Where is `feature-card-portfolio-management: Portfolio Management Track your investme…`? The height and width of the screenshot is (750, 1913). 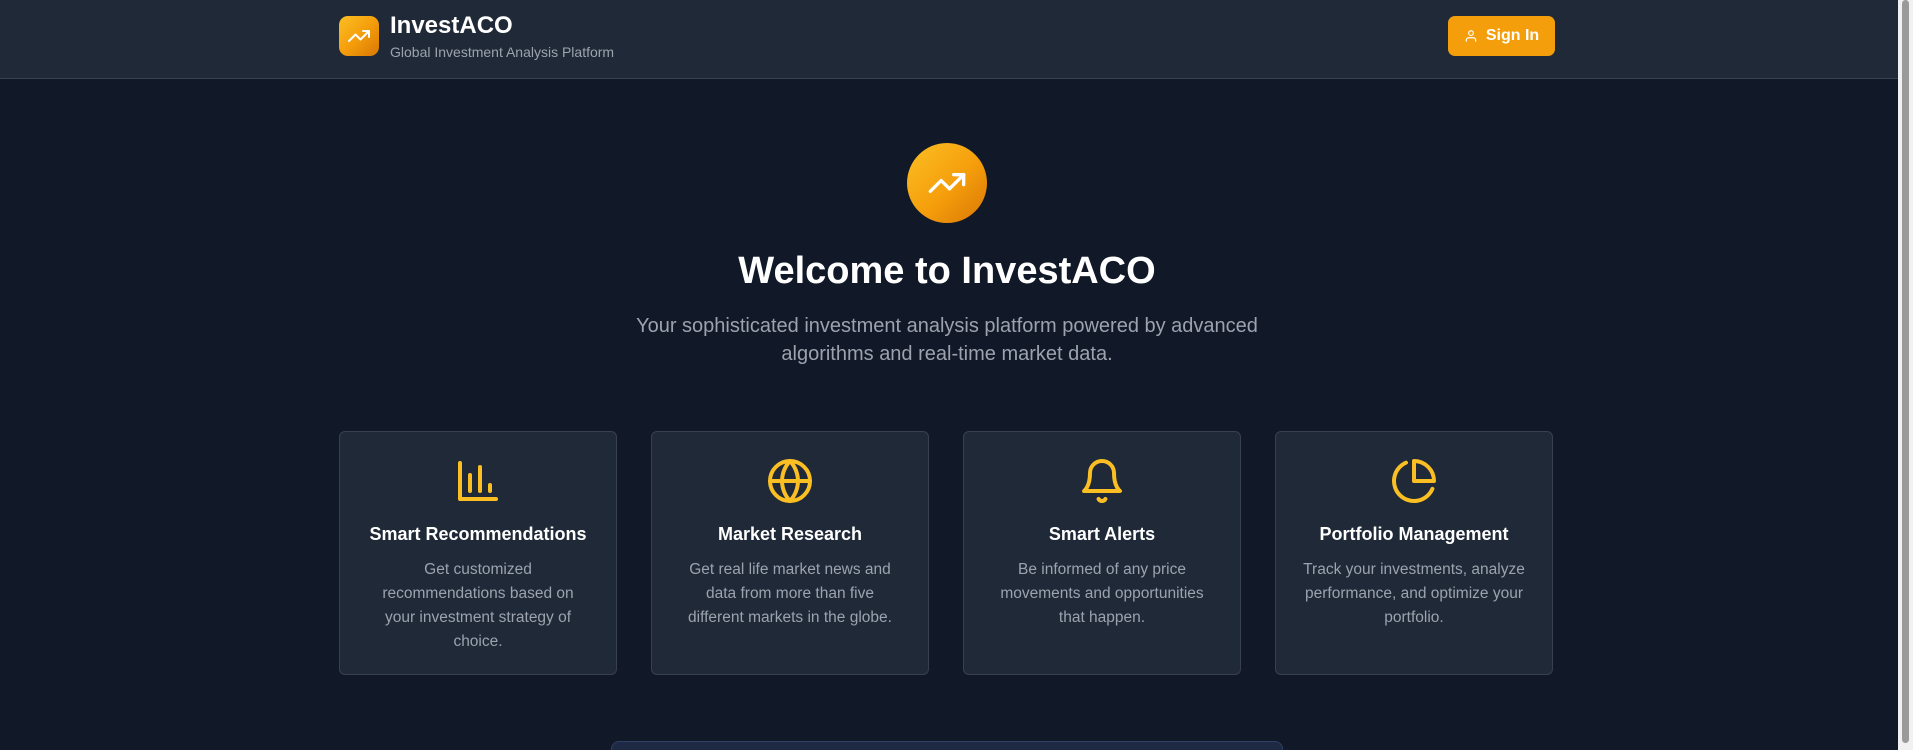 feature-card-portfolio-management: Portfolio Management Track your investme… is located at coordinates (1414, 553).